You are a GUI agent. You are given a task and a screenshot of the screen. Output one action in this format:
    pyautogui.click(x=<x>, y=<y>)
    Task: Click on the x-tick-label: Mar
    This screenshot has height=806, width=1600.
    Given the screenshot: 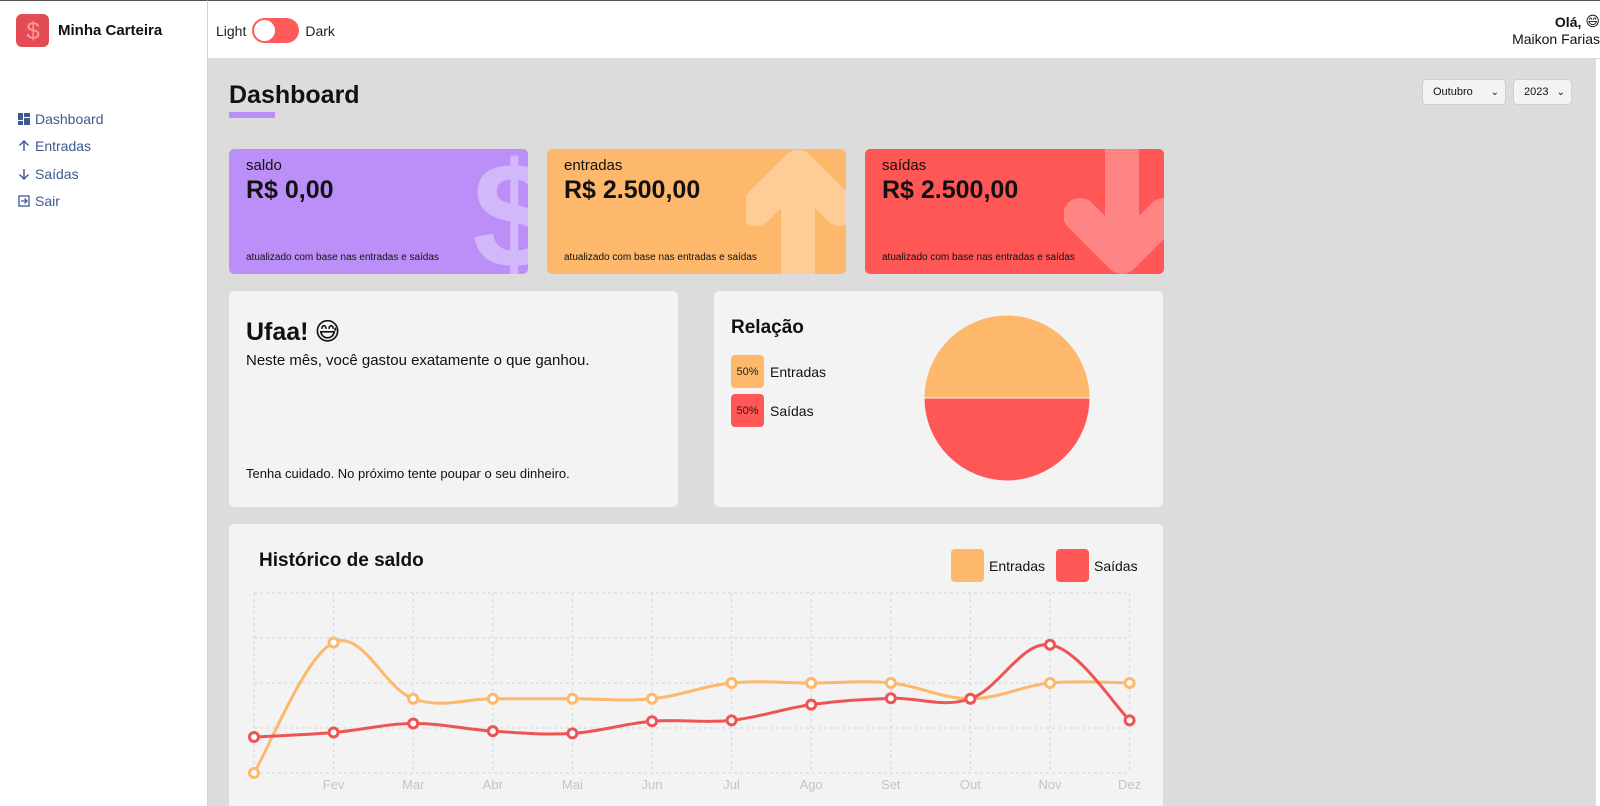 What is the action you would take?
    pyautogui.click(x=413, y=784)
    